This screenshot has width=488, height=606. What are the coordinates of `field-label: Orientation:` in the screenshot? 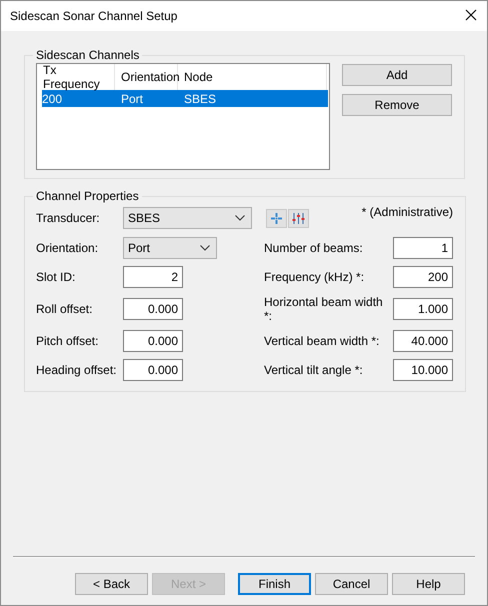 It's located at (68, 248).